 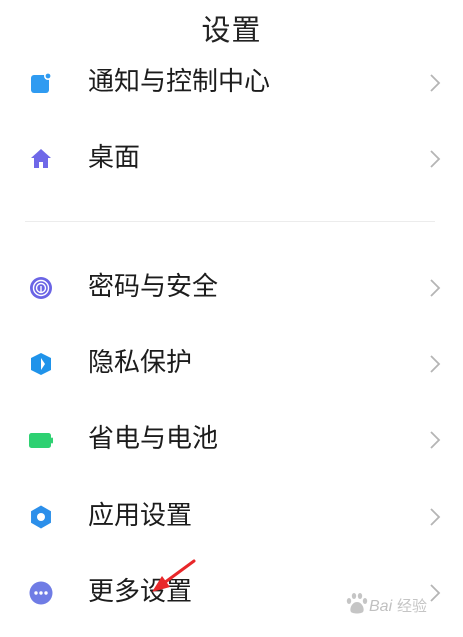 I want to click on notification-icon, so click(x=42, y=82).